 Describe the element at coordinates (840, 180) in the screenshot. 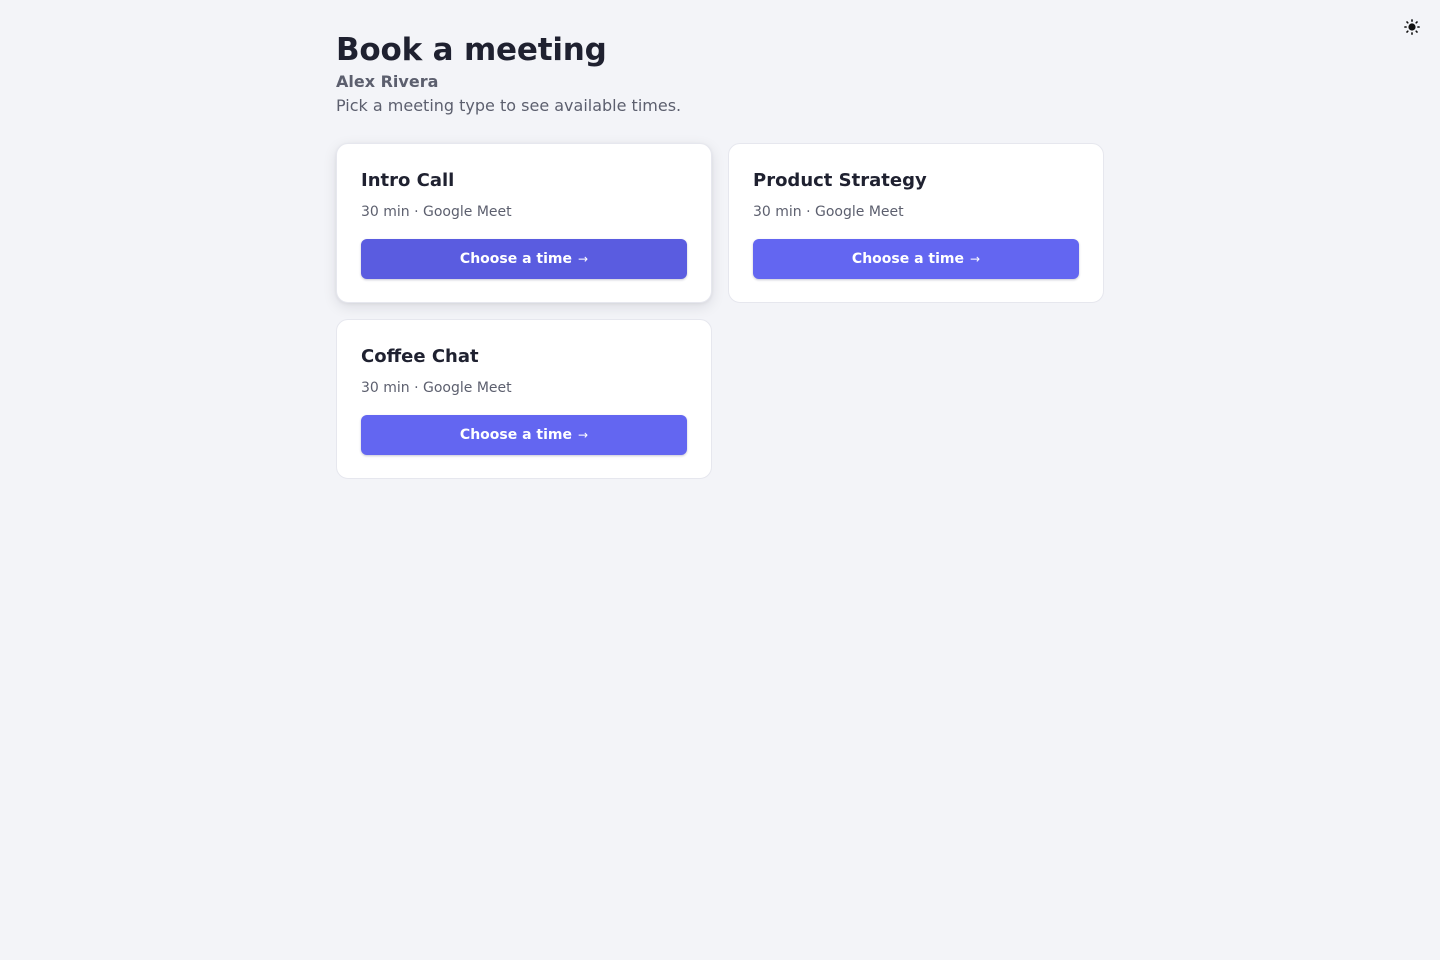

I see `meeting-card-title: Product Strategy` at that location.